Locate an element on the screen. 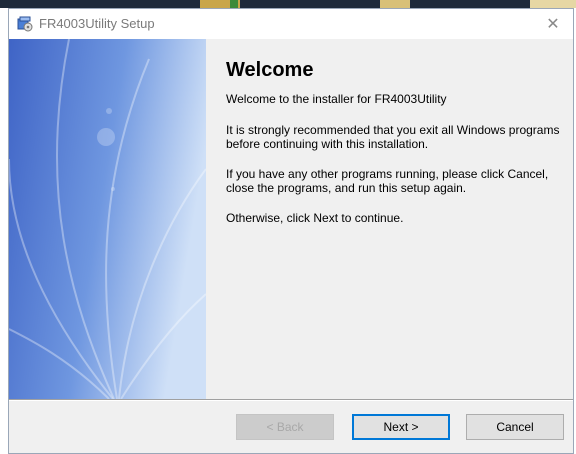 The image size is (576, 454). next-button: Next > is located at coordinates (401, 427).